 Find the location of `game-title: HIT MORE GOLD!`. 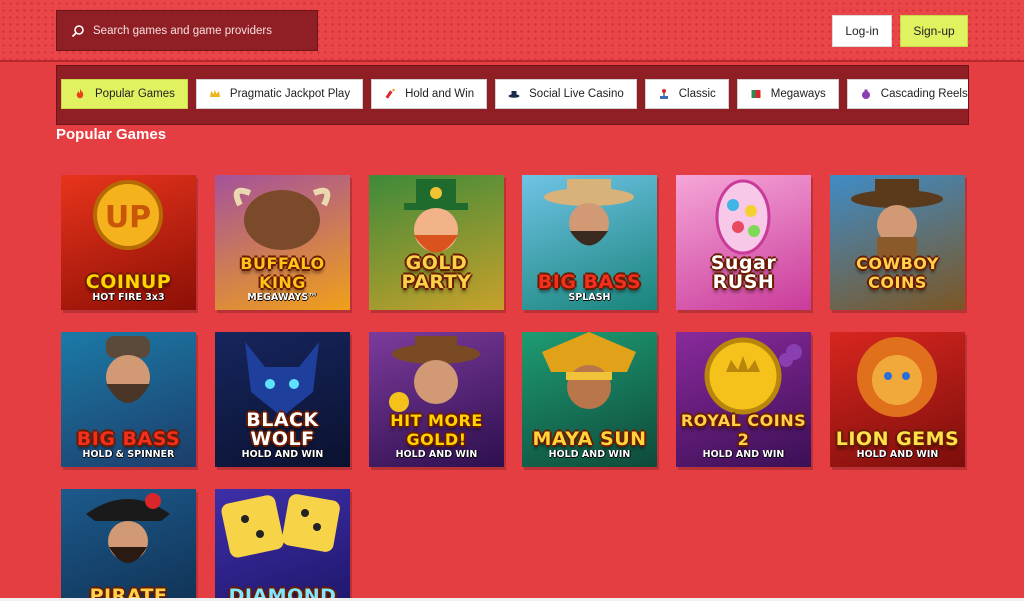

game-title: HIT MORE GOLD! is located at coordinates (436, 430).